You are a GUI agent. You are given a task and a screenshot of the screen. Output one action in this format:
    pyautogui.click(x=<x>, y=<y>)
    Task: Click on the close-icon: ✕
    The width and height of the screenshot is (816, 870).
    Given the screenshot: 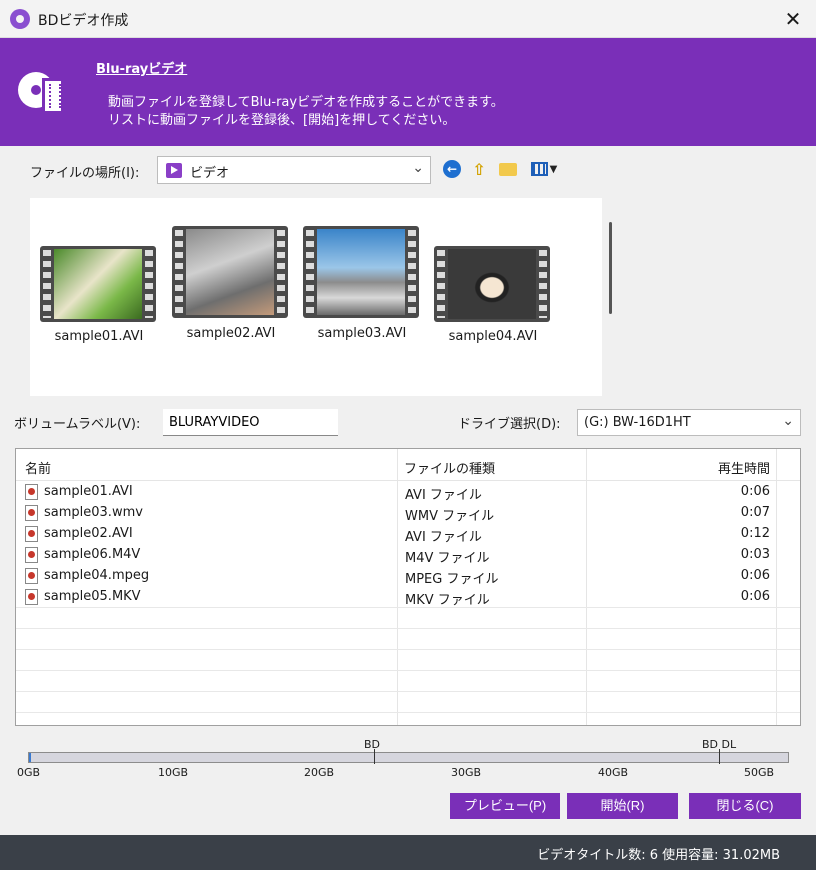 What is the action you would take?
    pyautogui.click(x=793, y=19)
    